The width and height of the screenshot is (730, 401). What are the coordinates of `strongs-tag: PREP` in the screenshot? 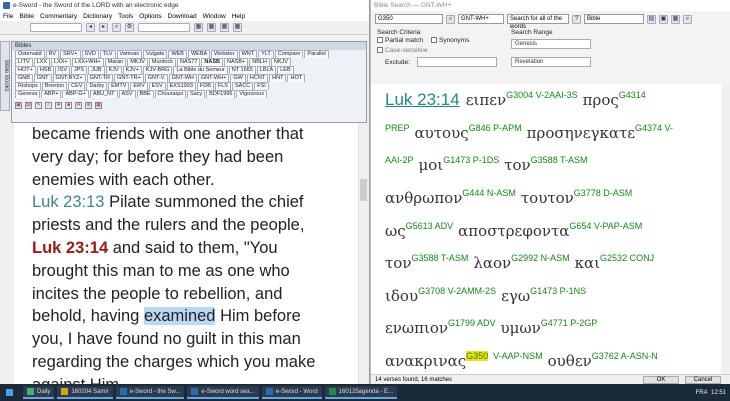 It's located at (397, 128).